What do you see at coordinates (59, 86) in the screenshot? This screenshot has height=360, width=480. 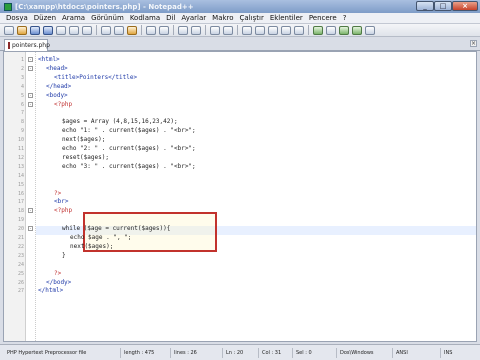 I see `code-line: </head>` at bounding box center [59, 86].